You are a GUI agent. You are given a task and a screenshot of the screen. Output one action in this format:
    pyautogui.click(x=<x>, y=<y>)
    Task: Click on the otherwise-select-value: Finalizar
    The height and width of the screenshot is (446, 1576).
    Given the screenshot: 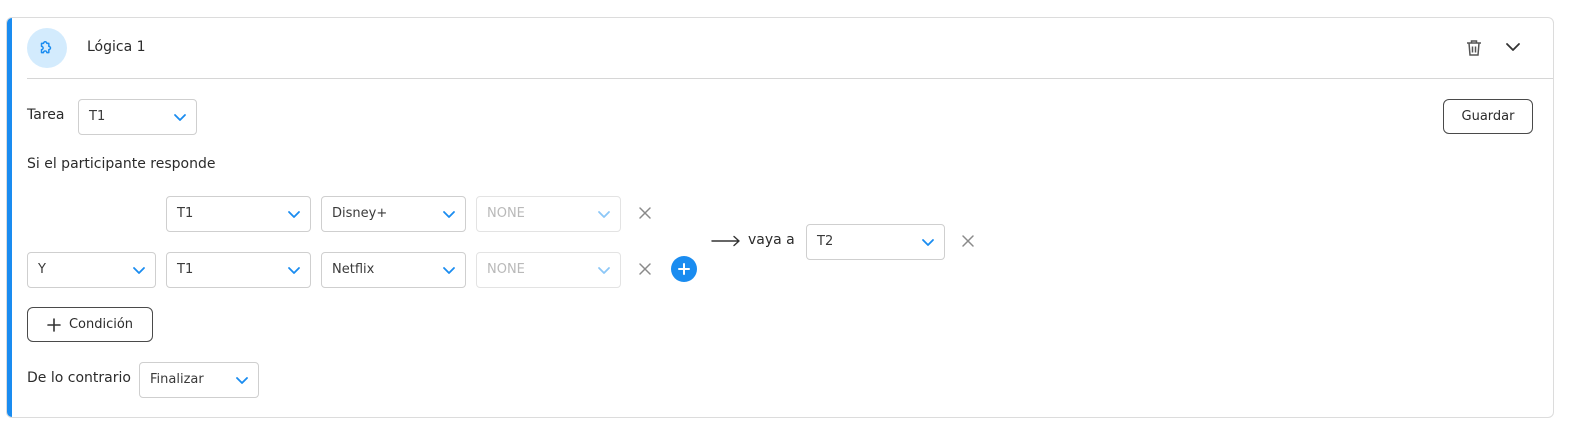 What is the action you would take?
    pyautogui.click(x=177, y=379)
    